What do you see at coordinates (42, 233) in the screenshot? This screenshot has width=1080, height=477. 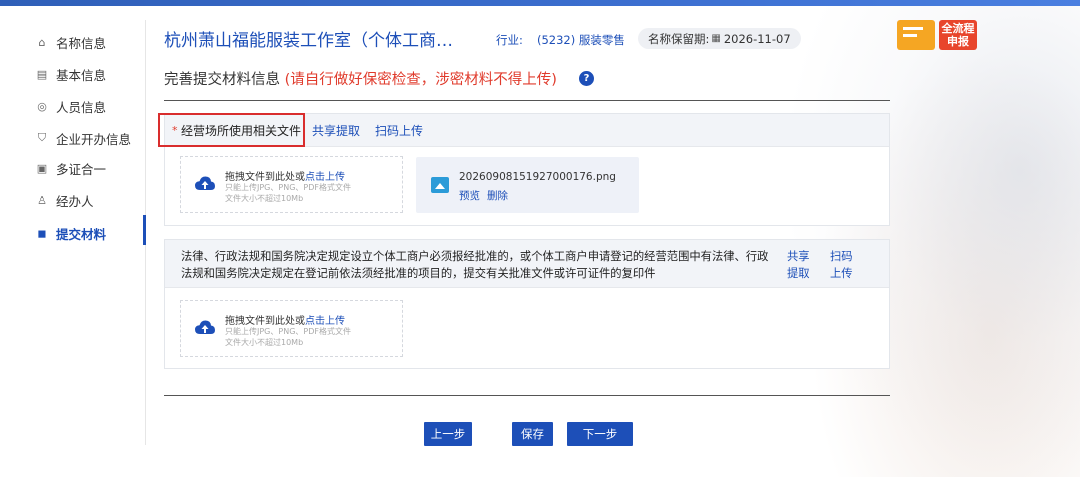 I see `submit-icon: ◼` at bounding box center [42, 233].